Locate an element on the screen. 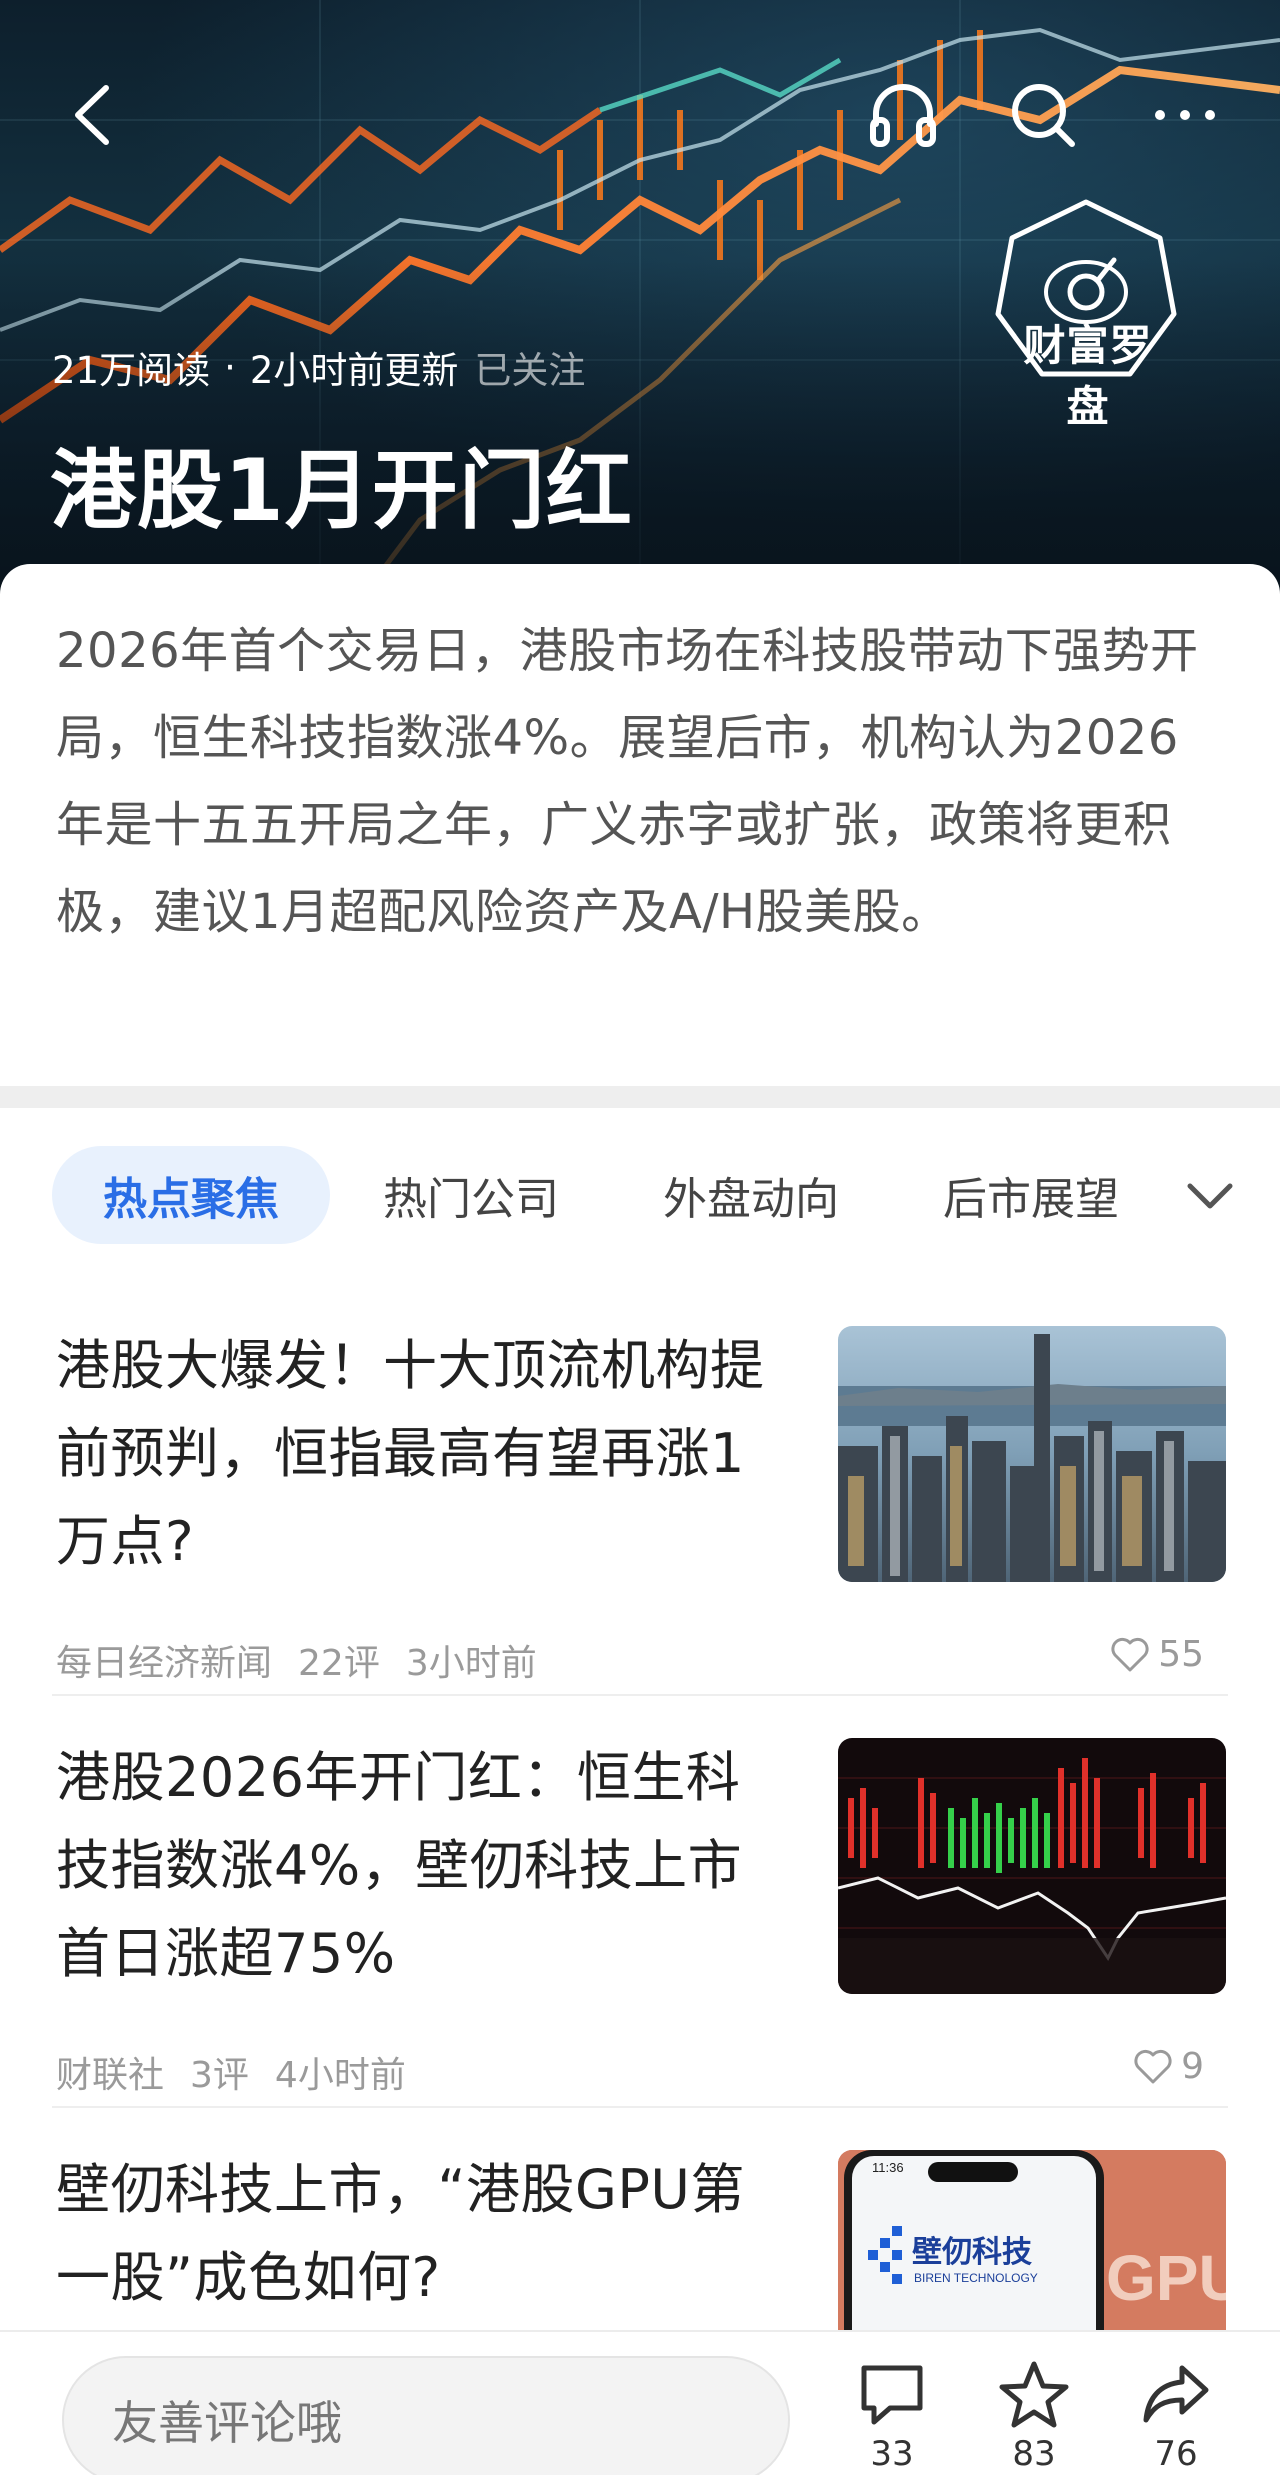 The width and height of the screenshot is (1280, 2475). news-time: 3小时前 is located at coordinates (471, 1663).